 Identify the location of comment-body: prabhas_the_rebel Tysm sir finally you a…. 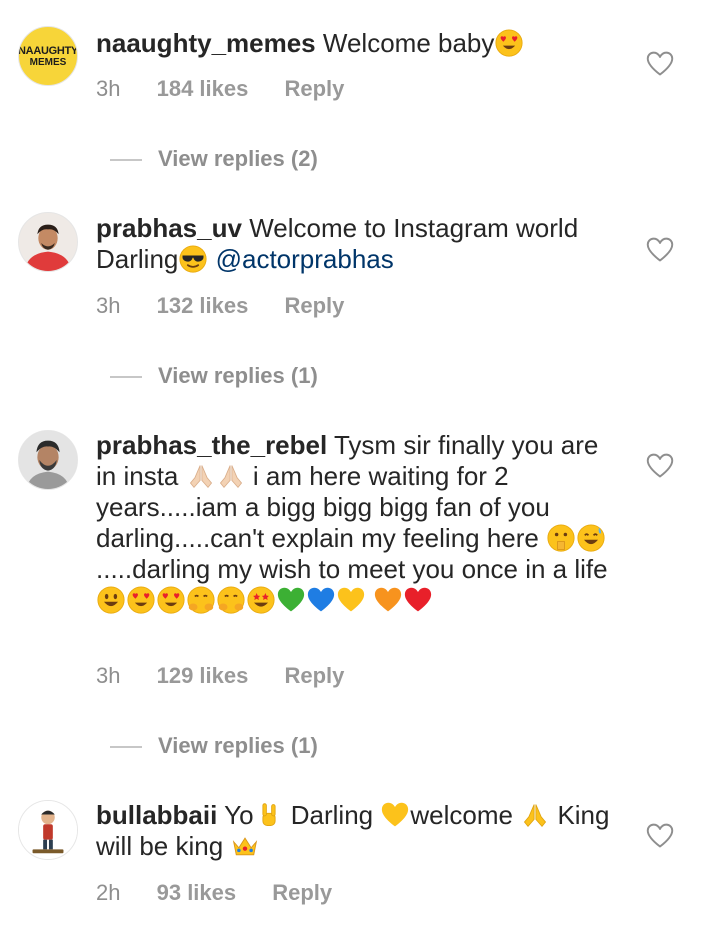
(356, 523).